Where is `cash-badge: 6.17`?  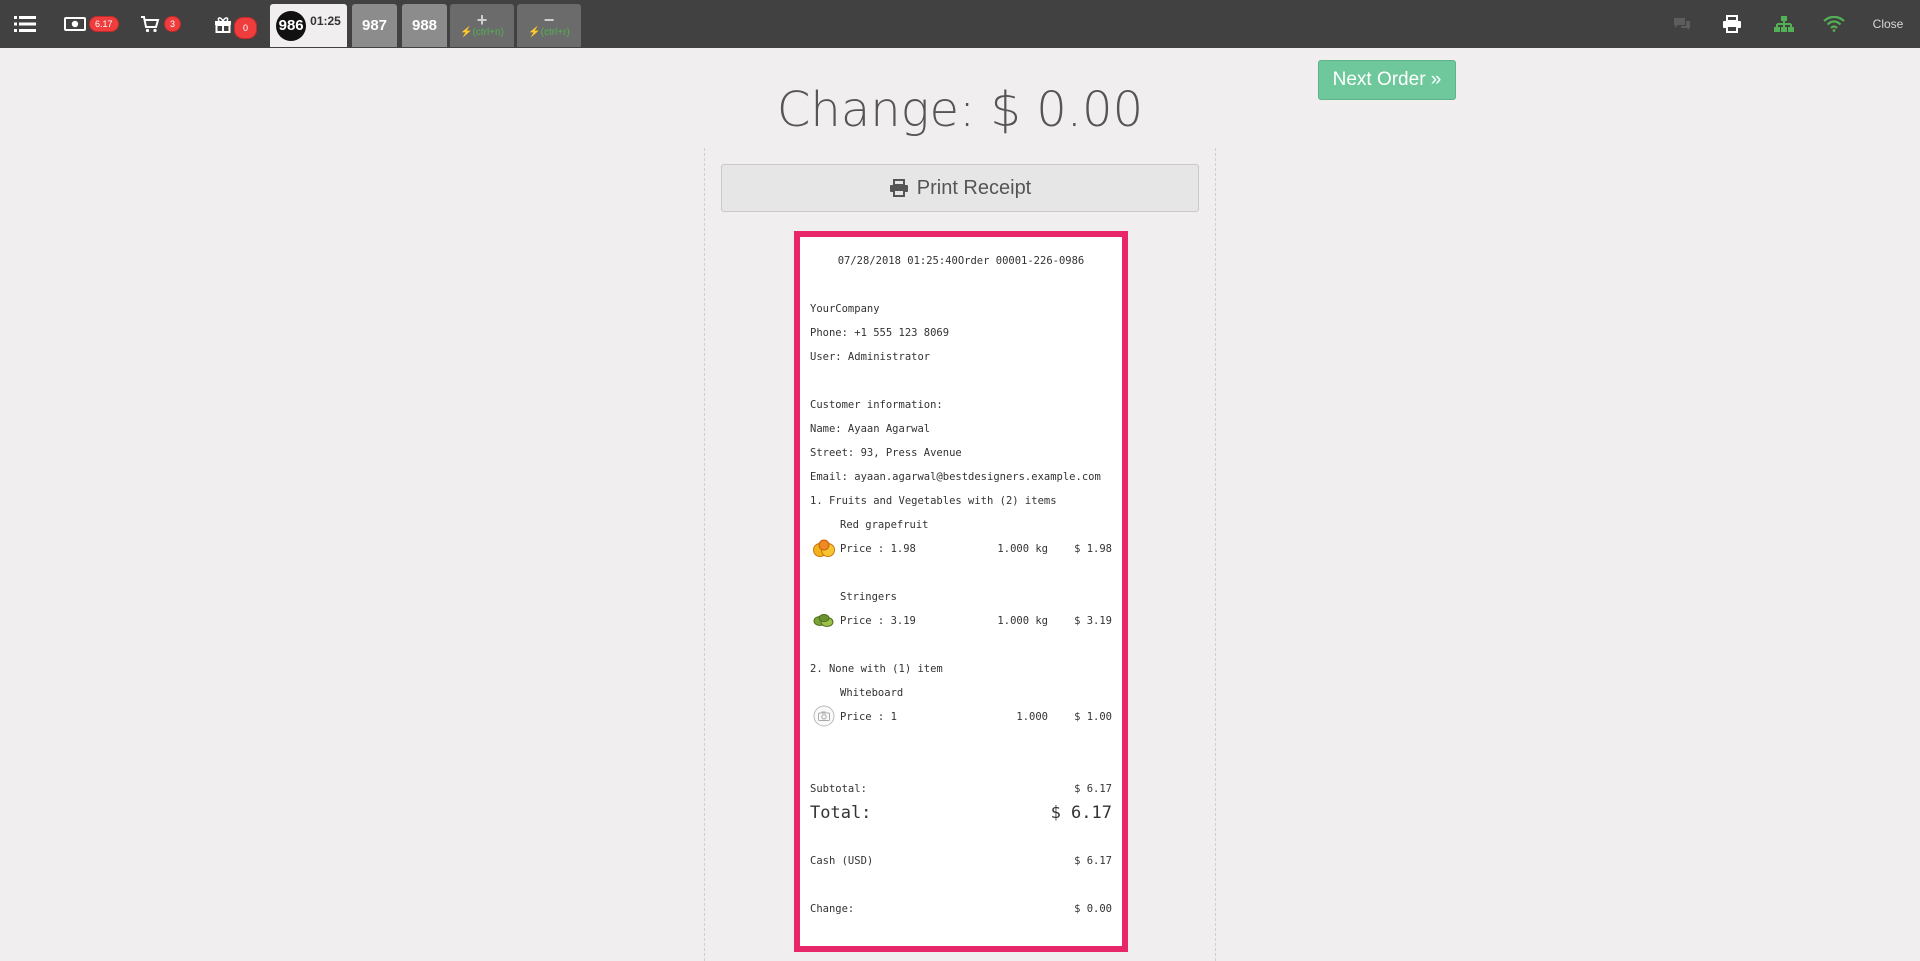
cash-badge: 6.17 is located at coordinates (104, 24).